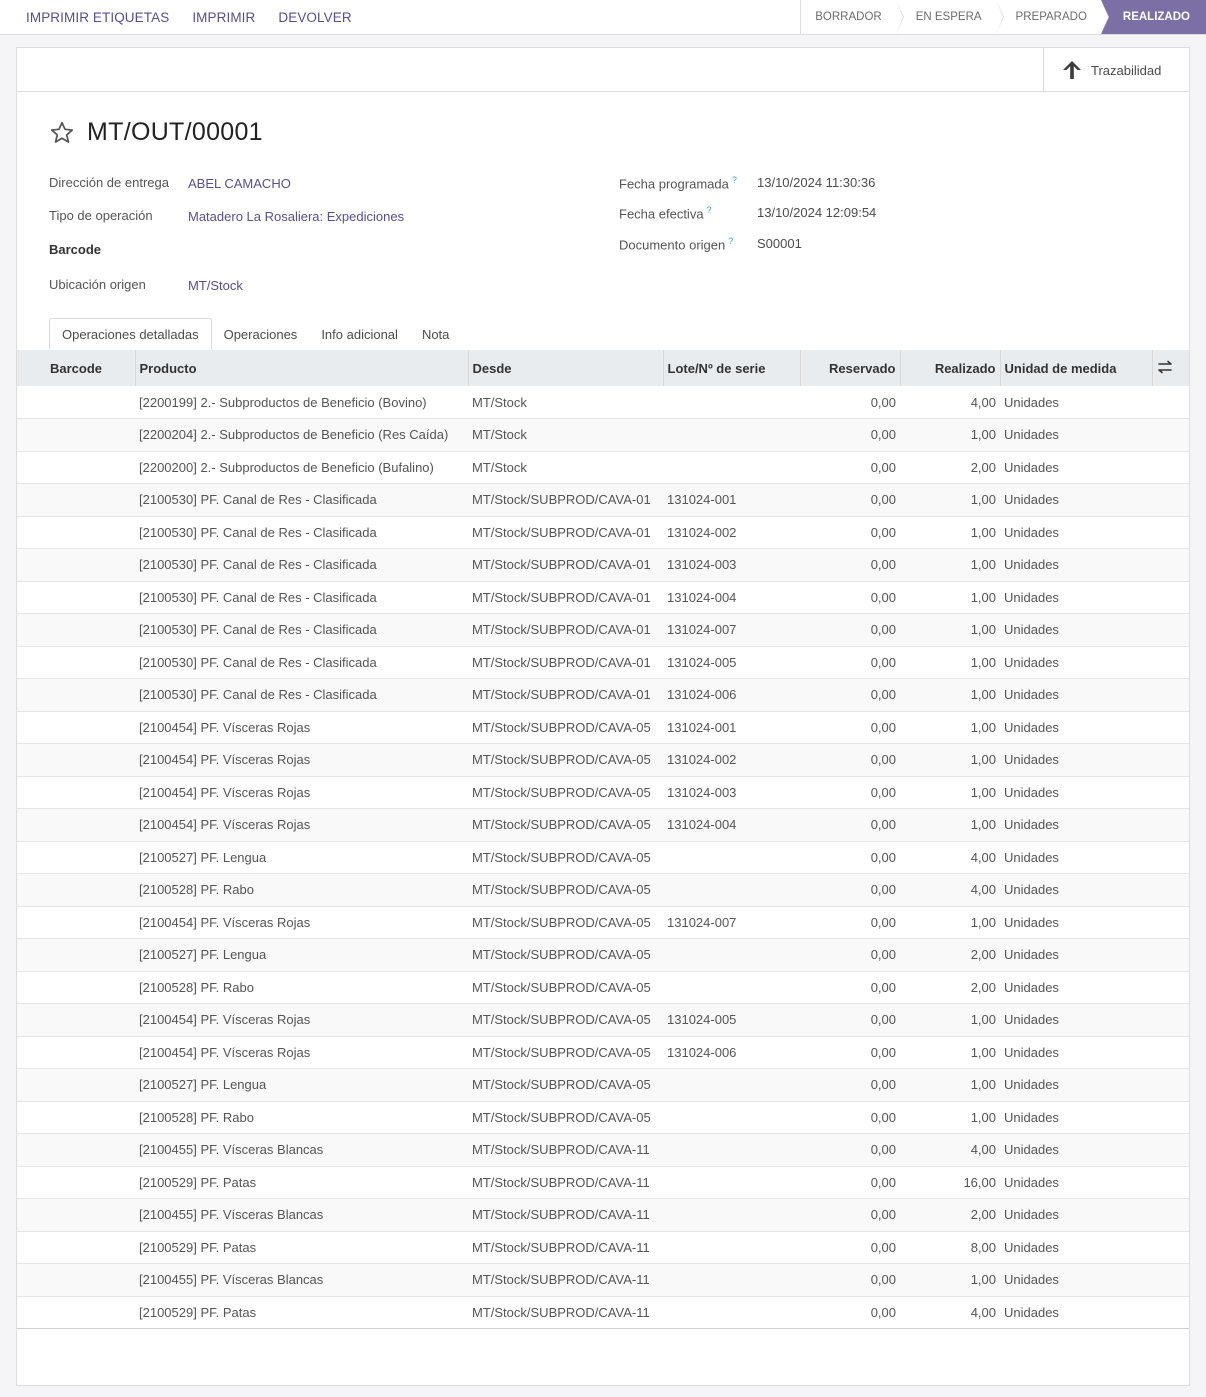 The height and width of the screenshot is (1397, 1206). What do you see at coordinates (816, 182) in the screenshot?
I see `scheduled-date-value: 13/10/2024 11:30:36` at bounding box center [816, 182].